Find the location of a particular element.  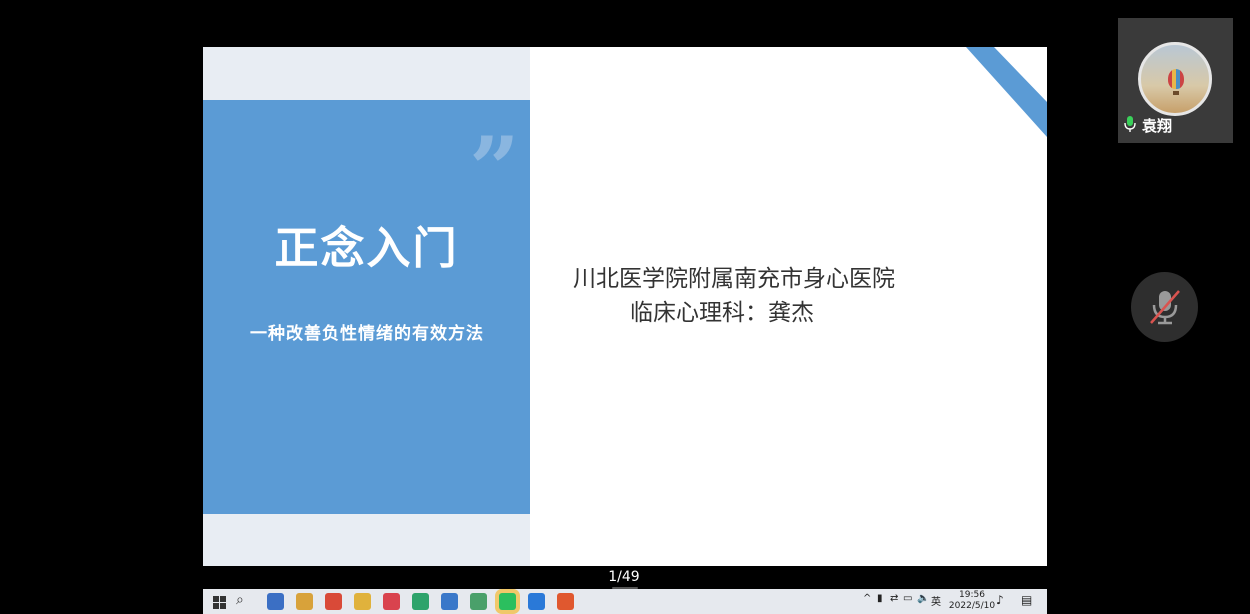

participant-tile: 袁翔 is located at coordinates (1175, 80).